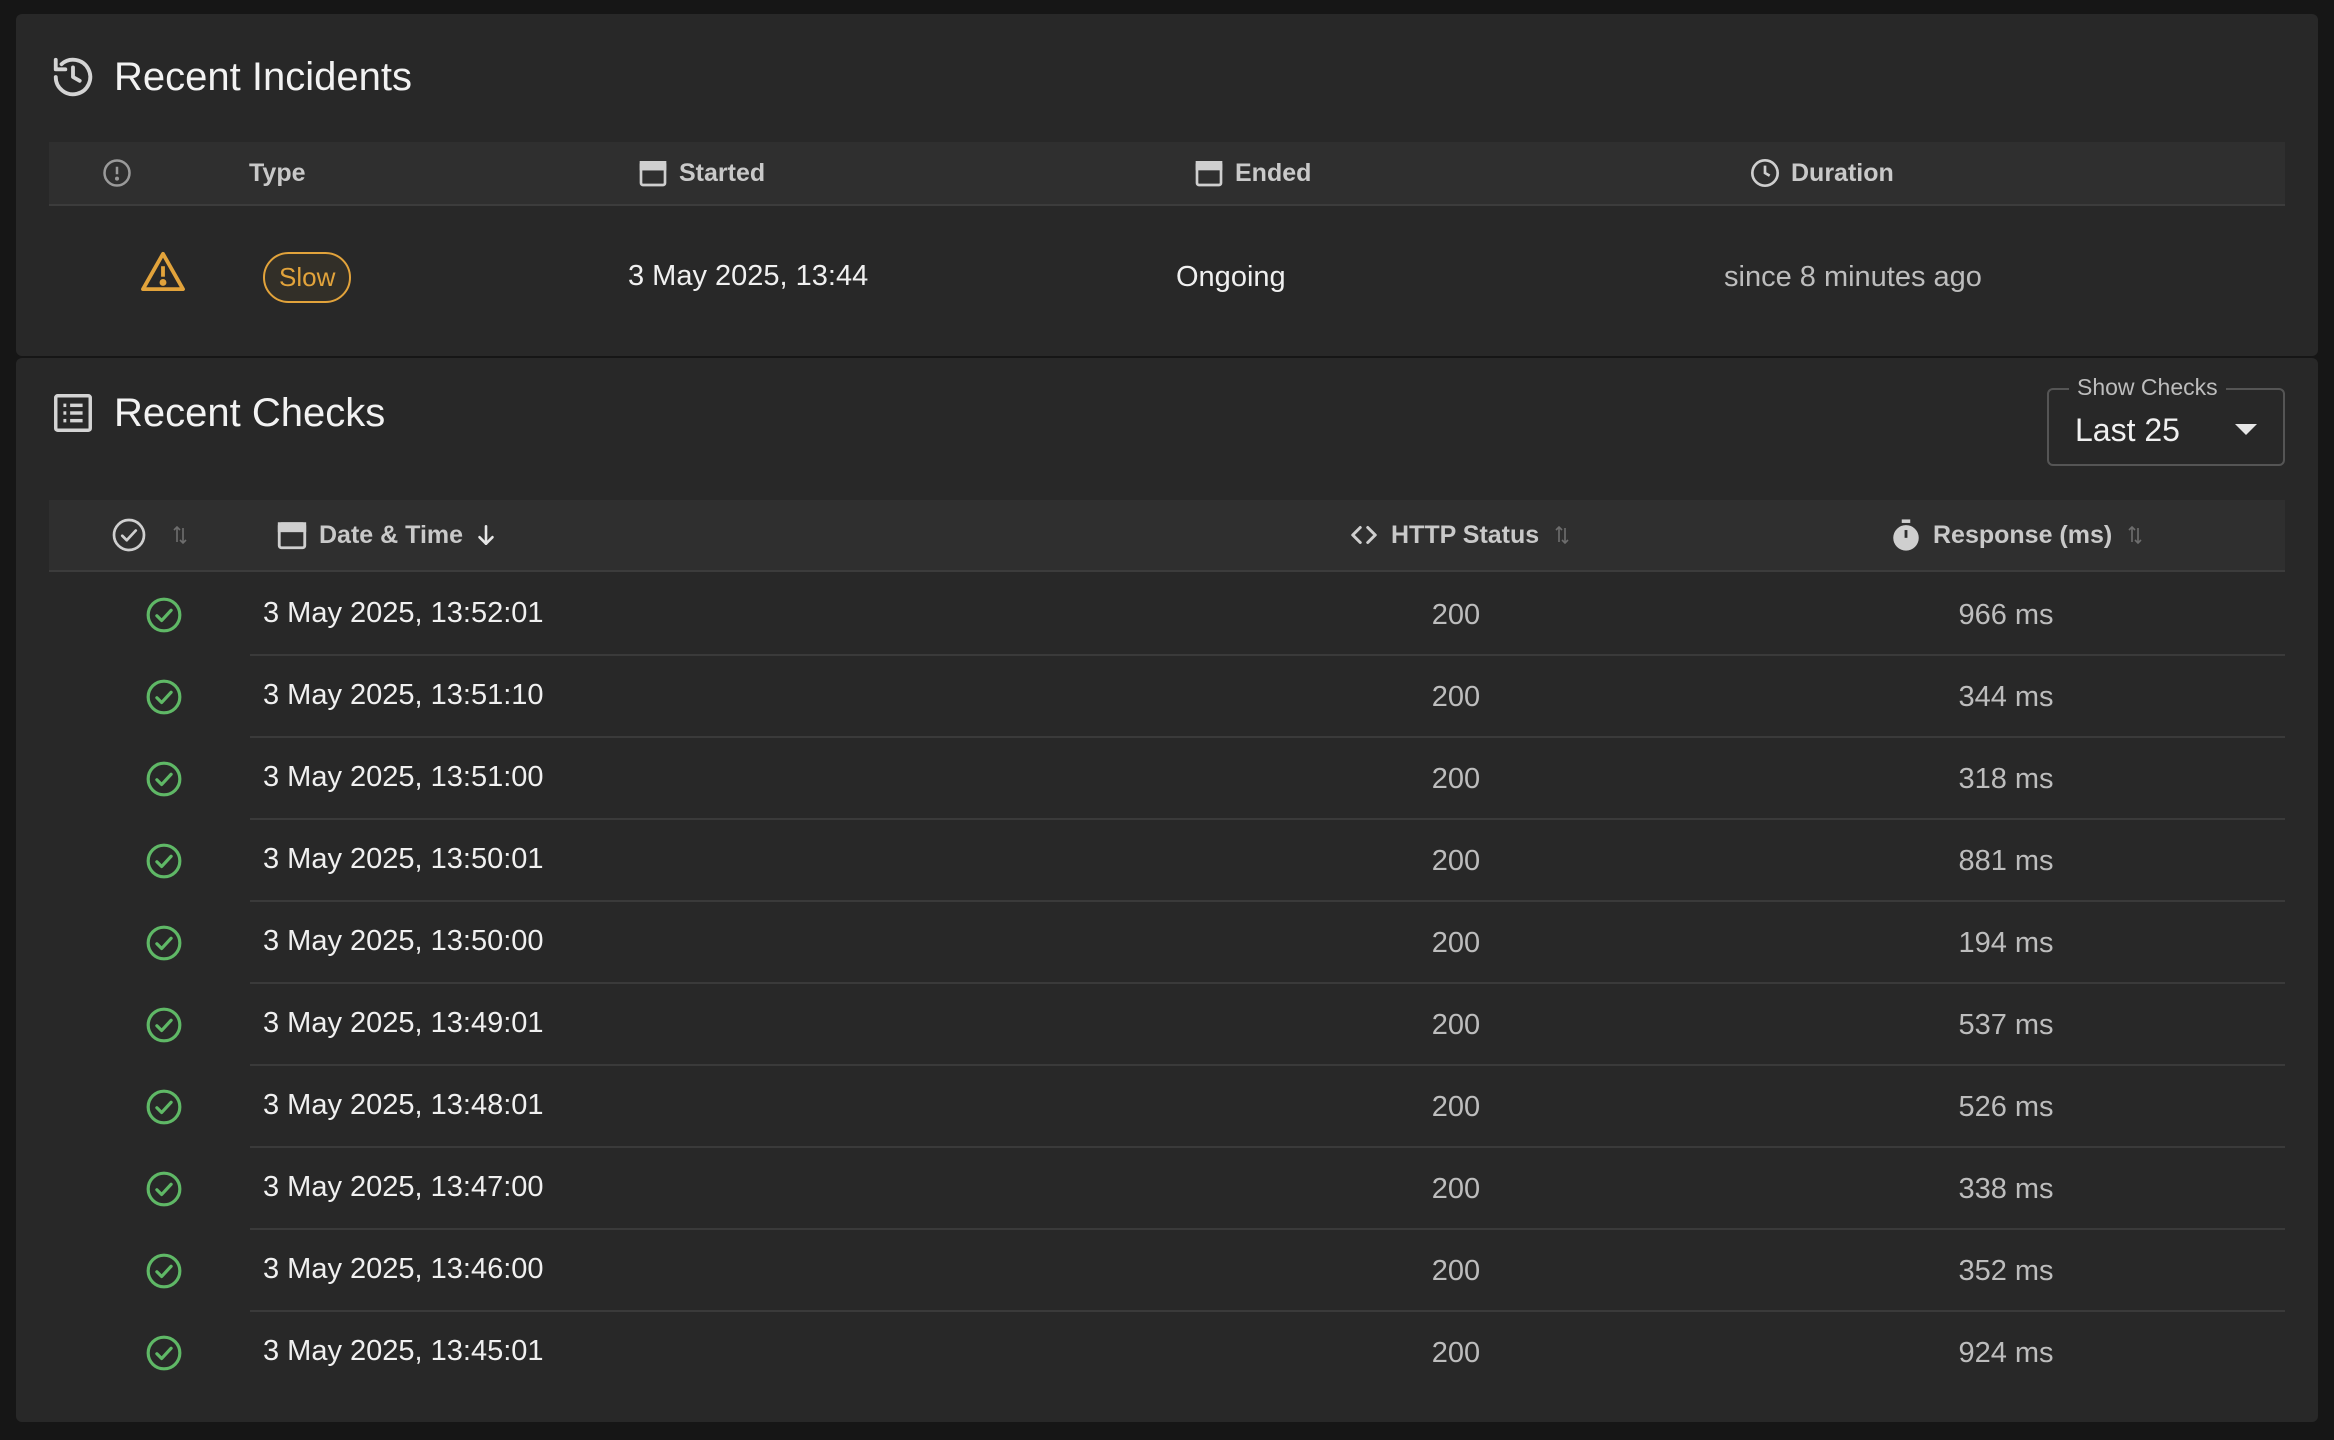  What do you see at coordinates (1150, 779) in the screenshot?
I see `check-row: 3 May 2025, 13:51:00 200 318 ms` at bounding box center [1150, 779].